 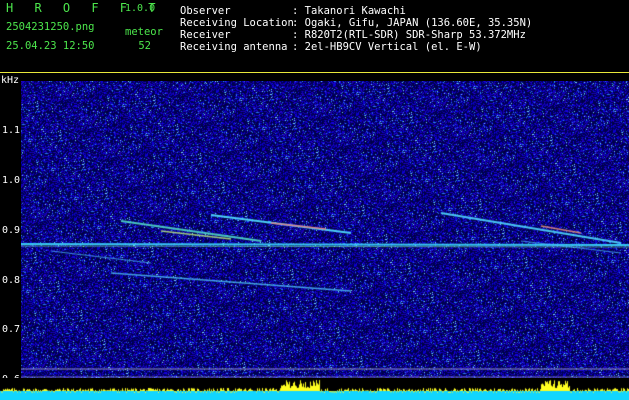 What do you see at coordinates (314, 389) in the screenshot?
I see `signal-level-meter` at bounding box center [314, 389].